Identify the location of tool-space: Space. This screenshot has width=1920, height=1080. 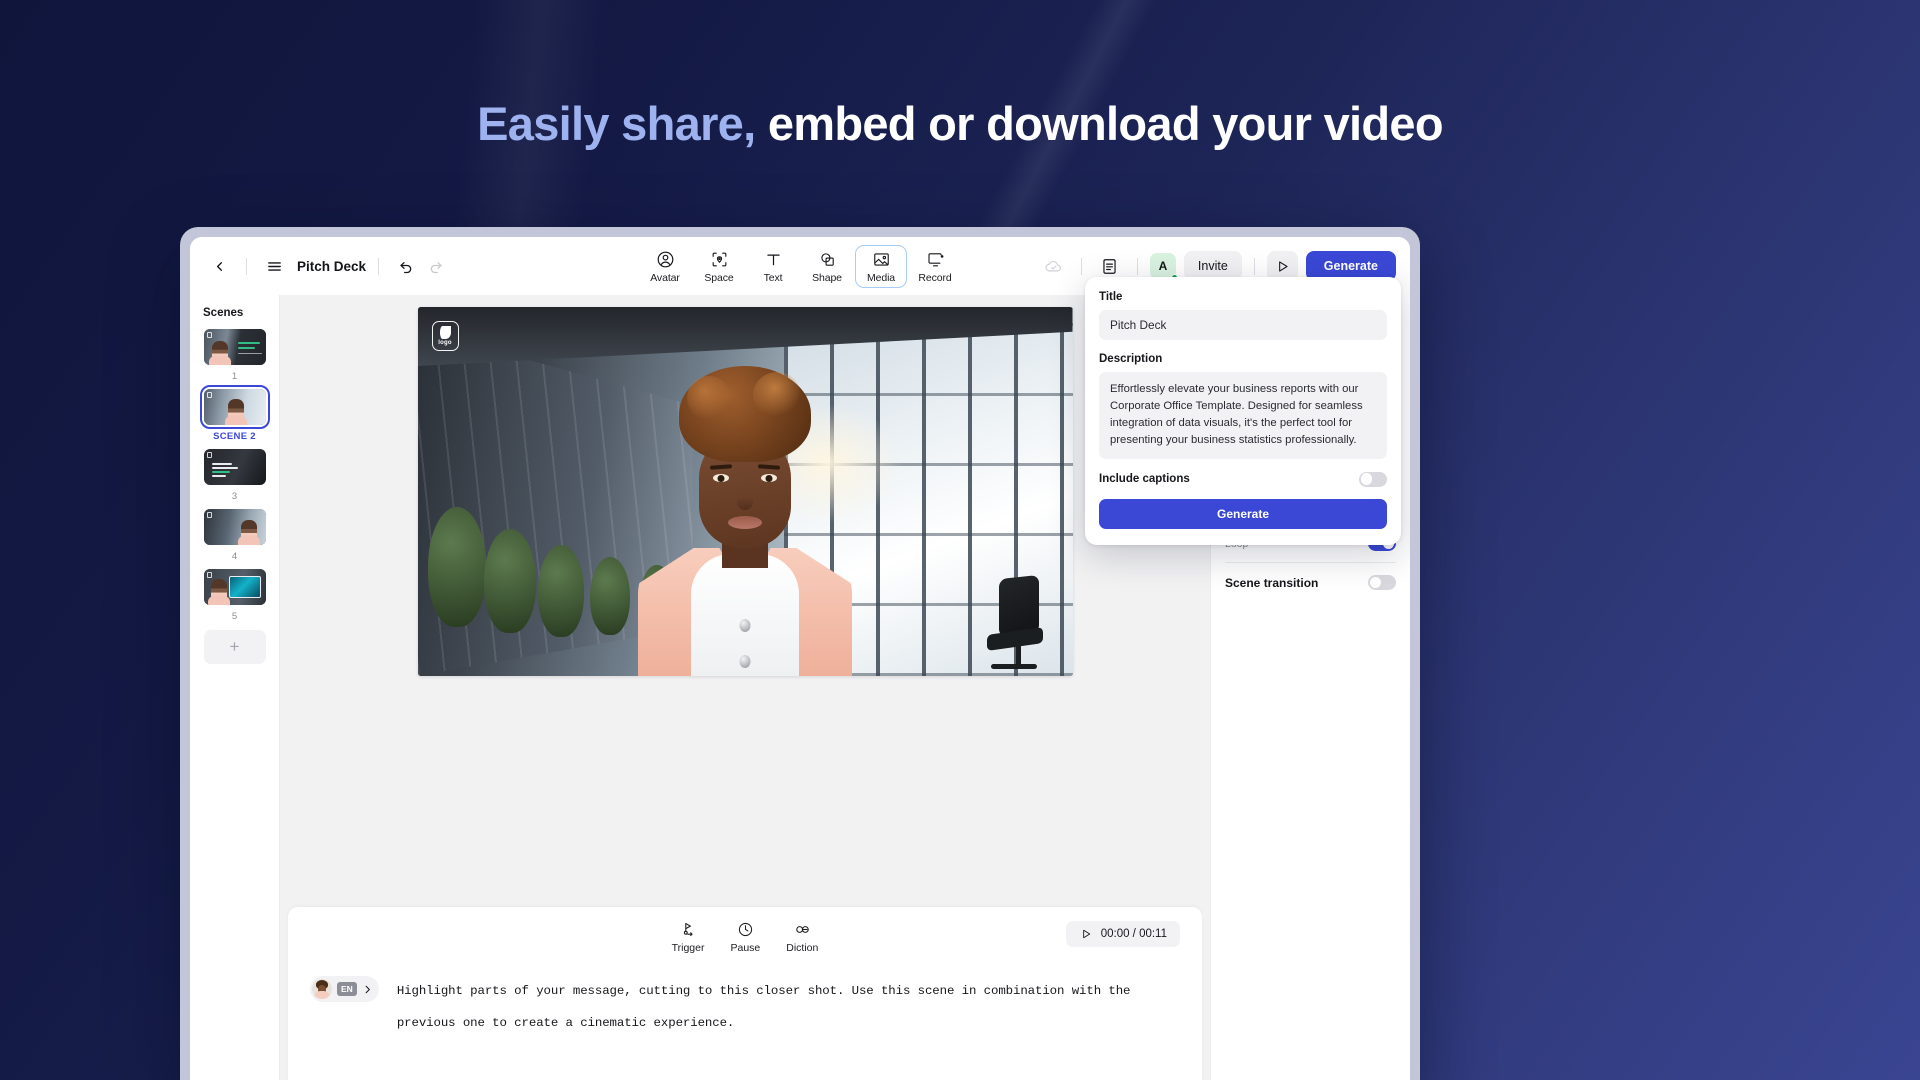
(719, 266).